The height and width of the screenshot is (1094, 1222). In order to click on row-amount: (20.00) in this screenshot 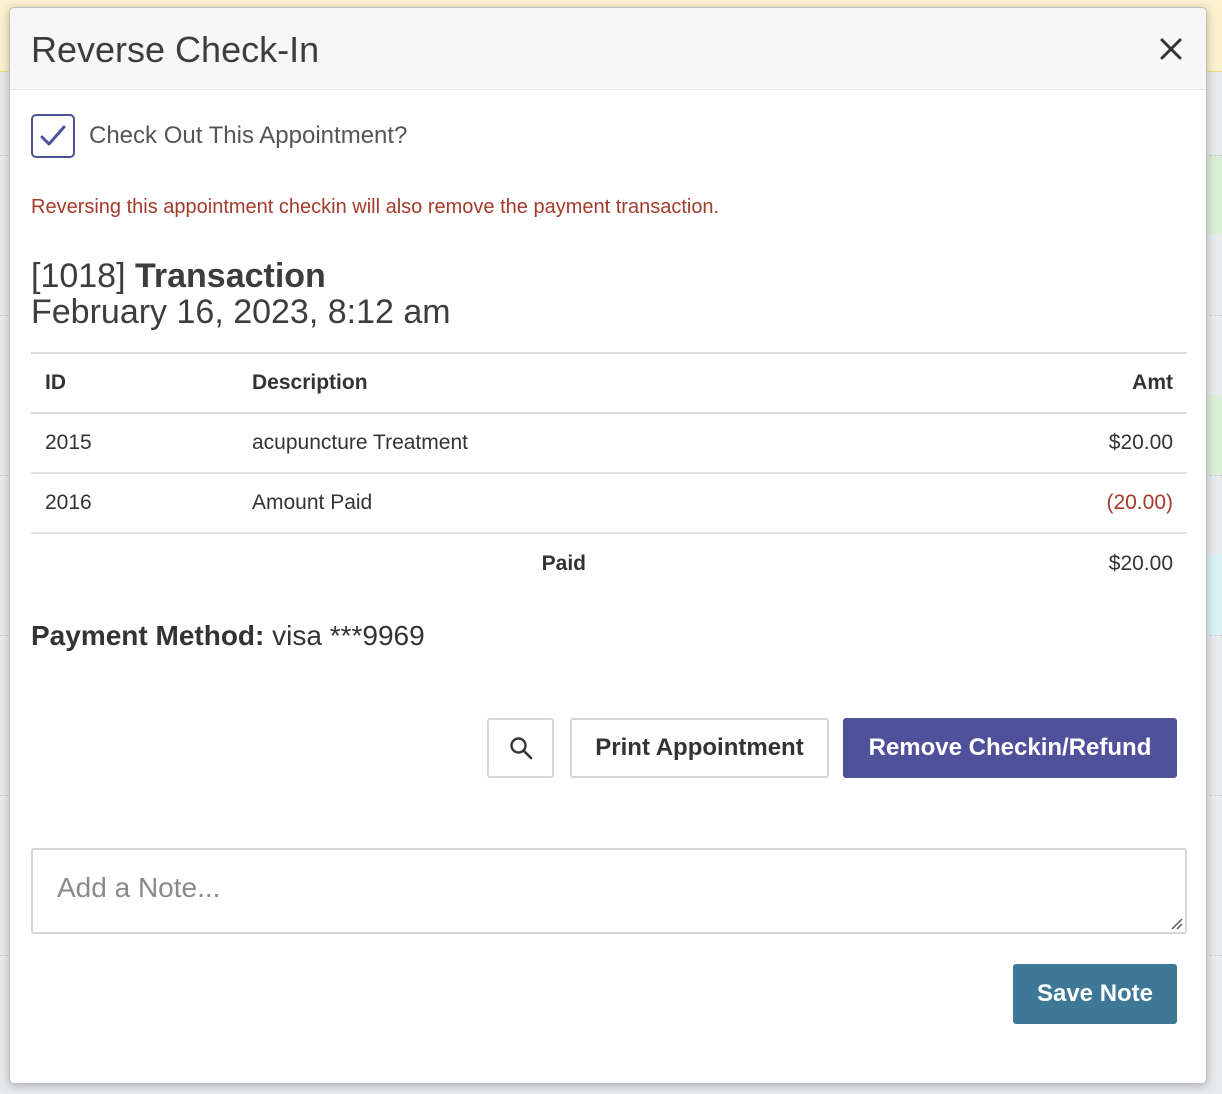, I will do `click(1018, 503)`.